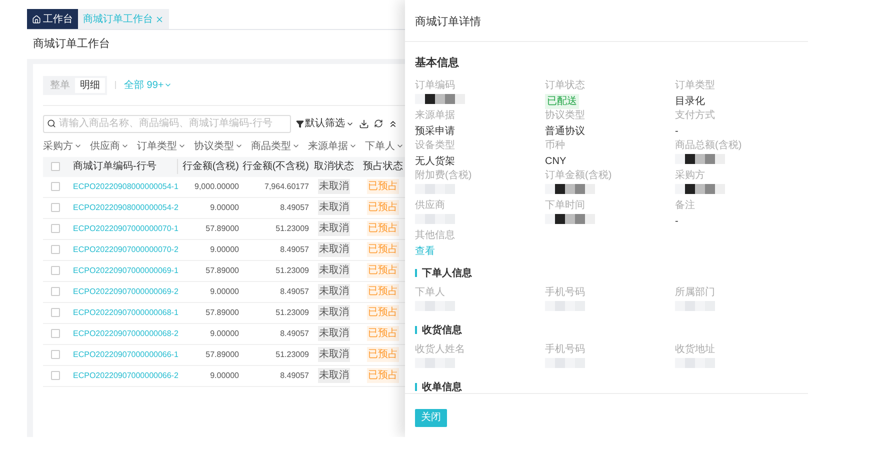 This screenshot has width=876, height=461. What do you see at coordinates (332, 146) in the screenshot?
I see `filter-dropdown: 来源单据` at bounding box center [332, 146].